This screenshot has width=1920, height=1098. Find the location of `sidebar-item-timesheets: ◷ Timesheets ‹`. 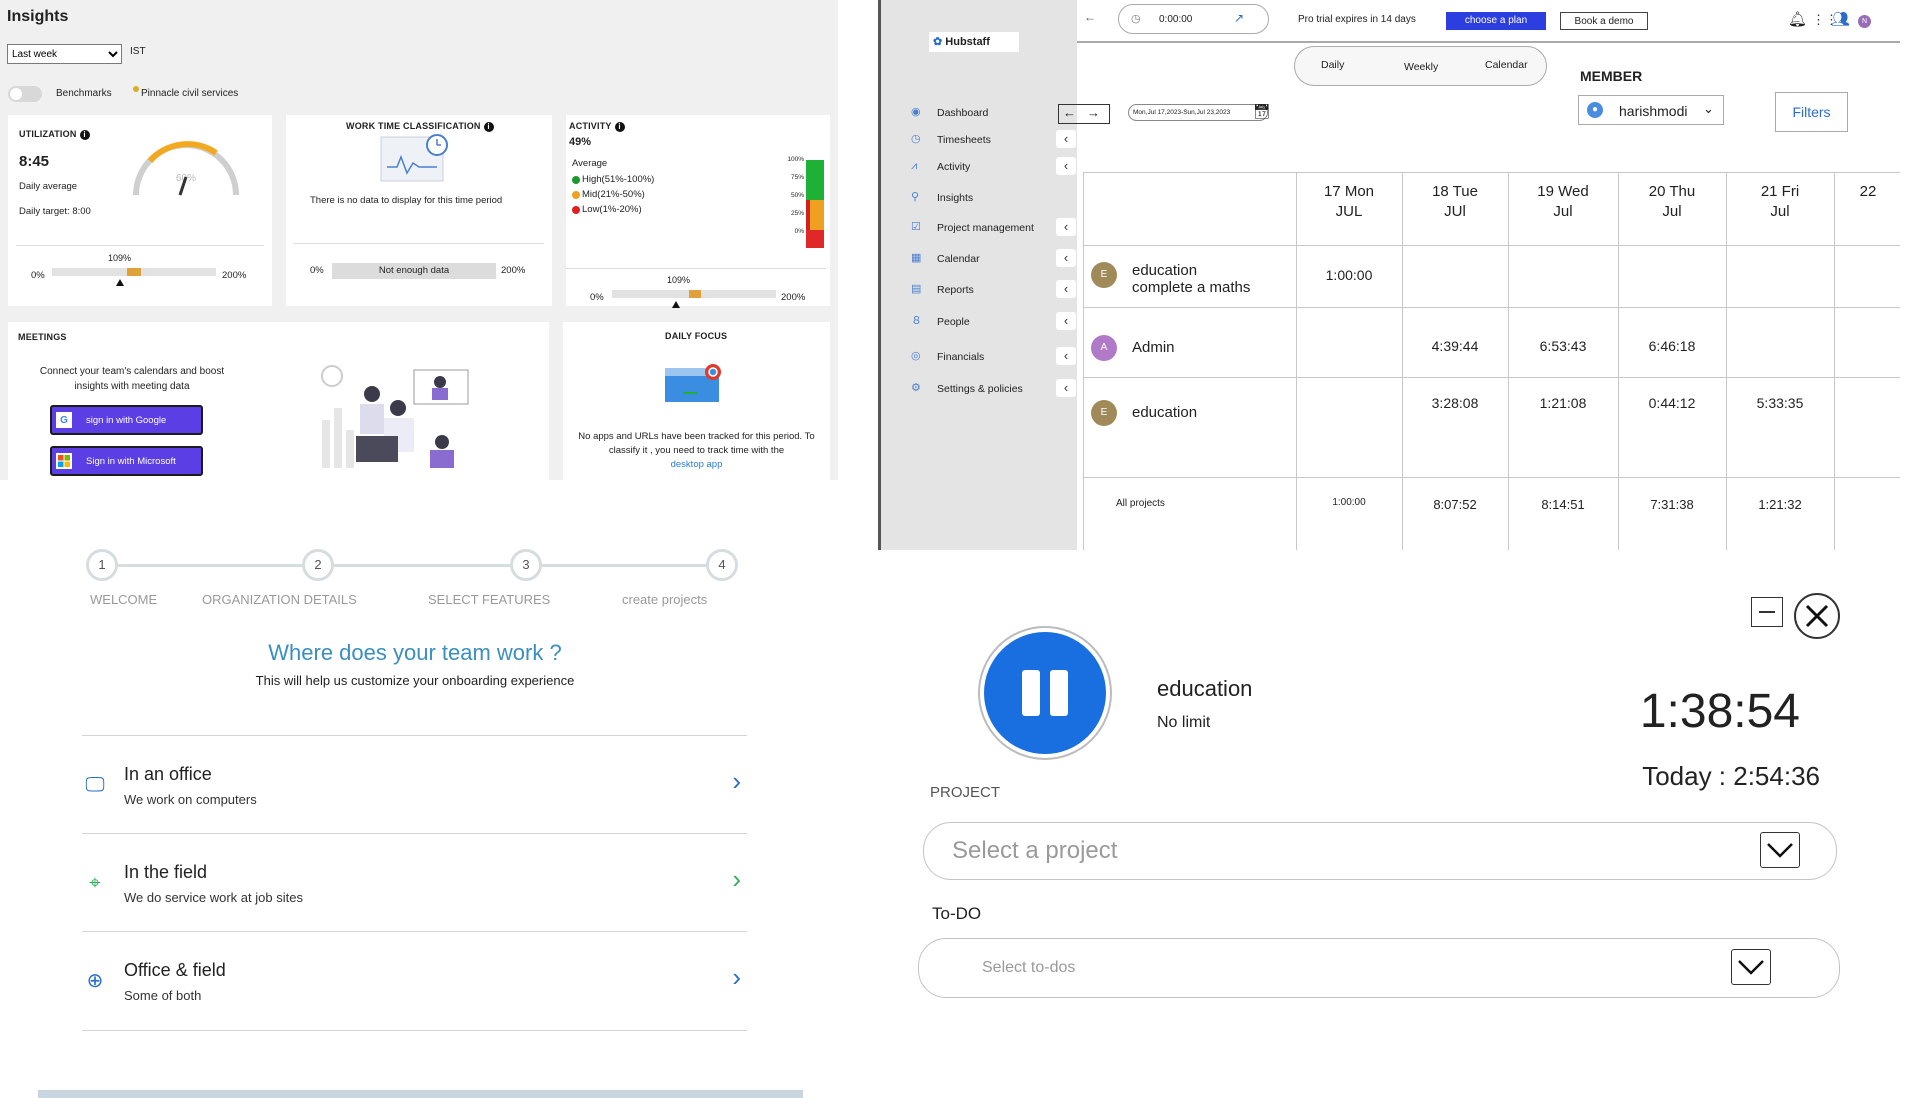

sidebar-item-timesheets: ◷ Timesheets ‹ is located at coordinates (978, 140).